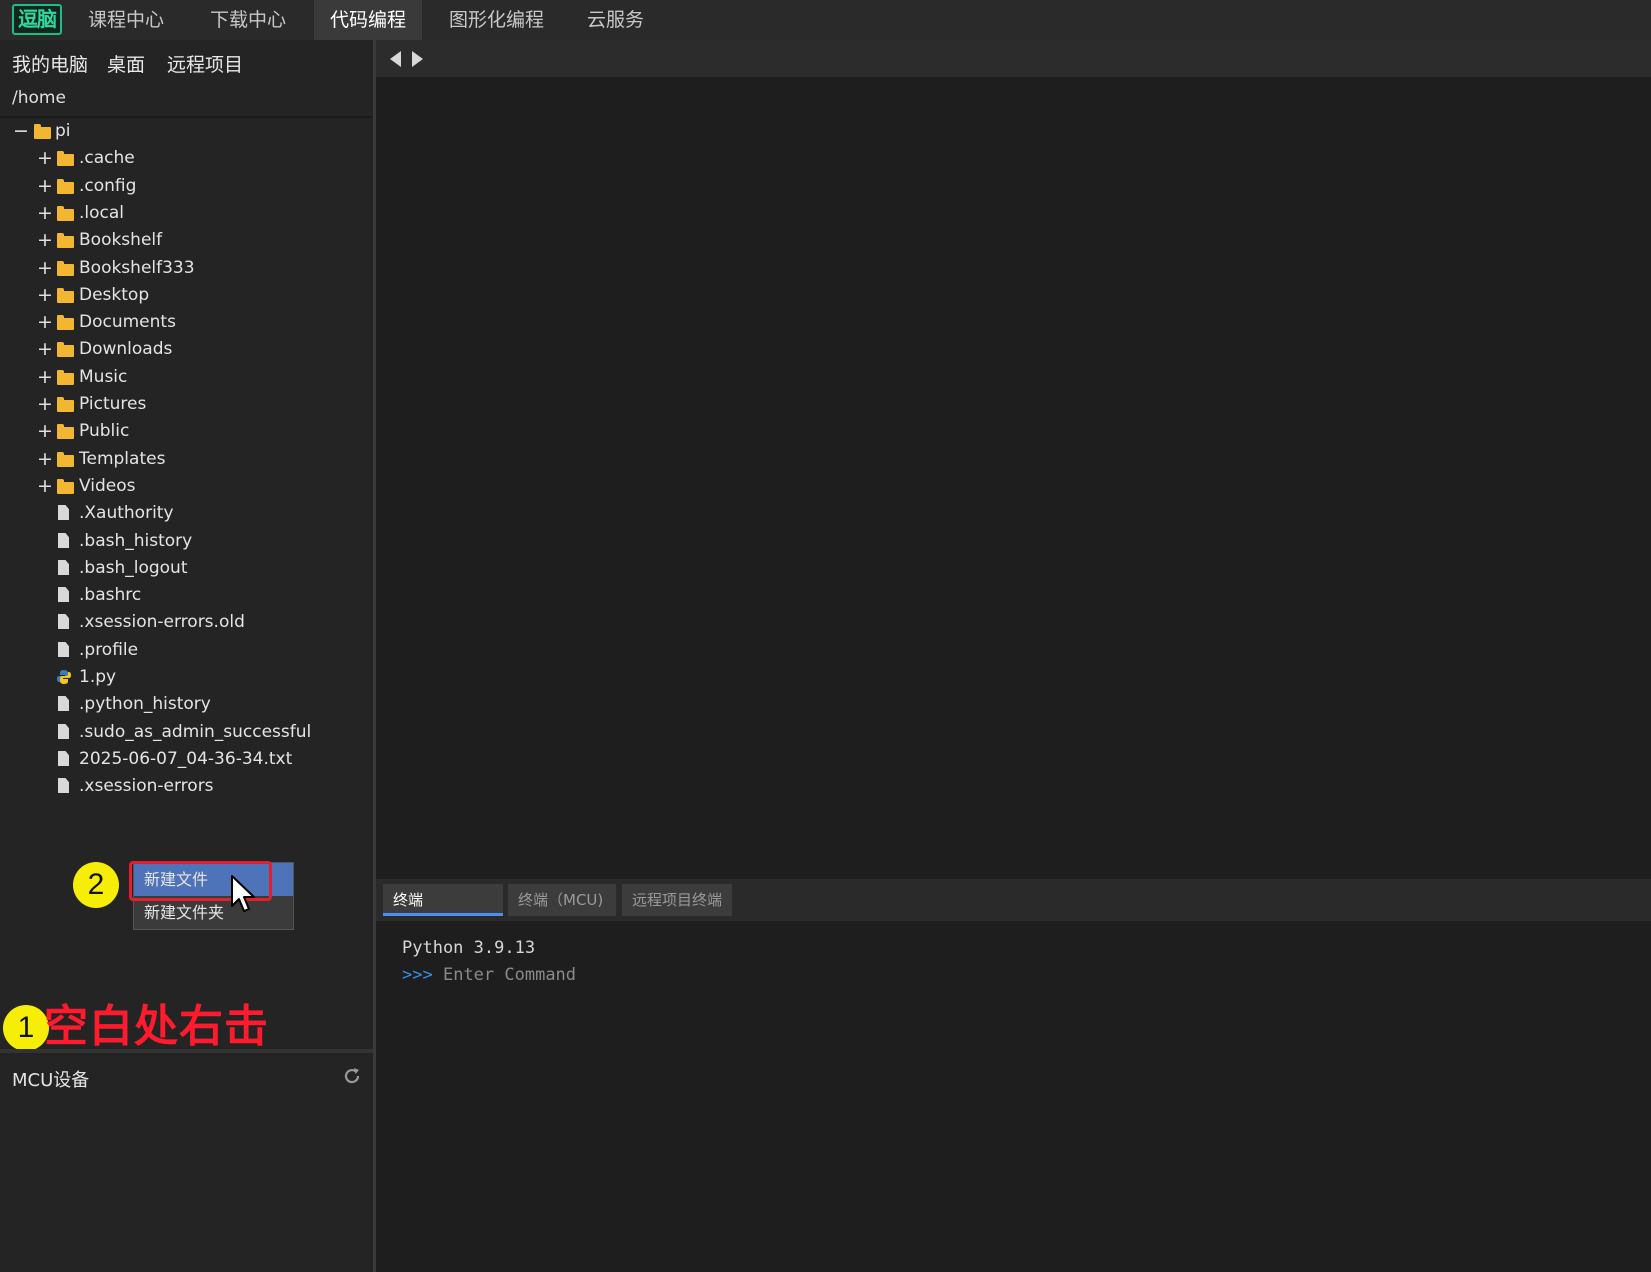 The image size is (1651, 1272). I want to click on nav-tab-code-programming: 代码编程, so click(368, 20).